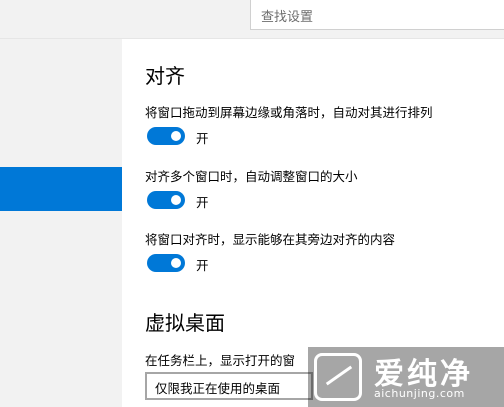  I want to click on snap-setting-label-2: 对齐多个窗口时，自动调整窗口的大小, so click(251, 176).